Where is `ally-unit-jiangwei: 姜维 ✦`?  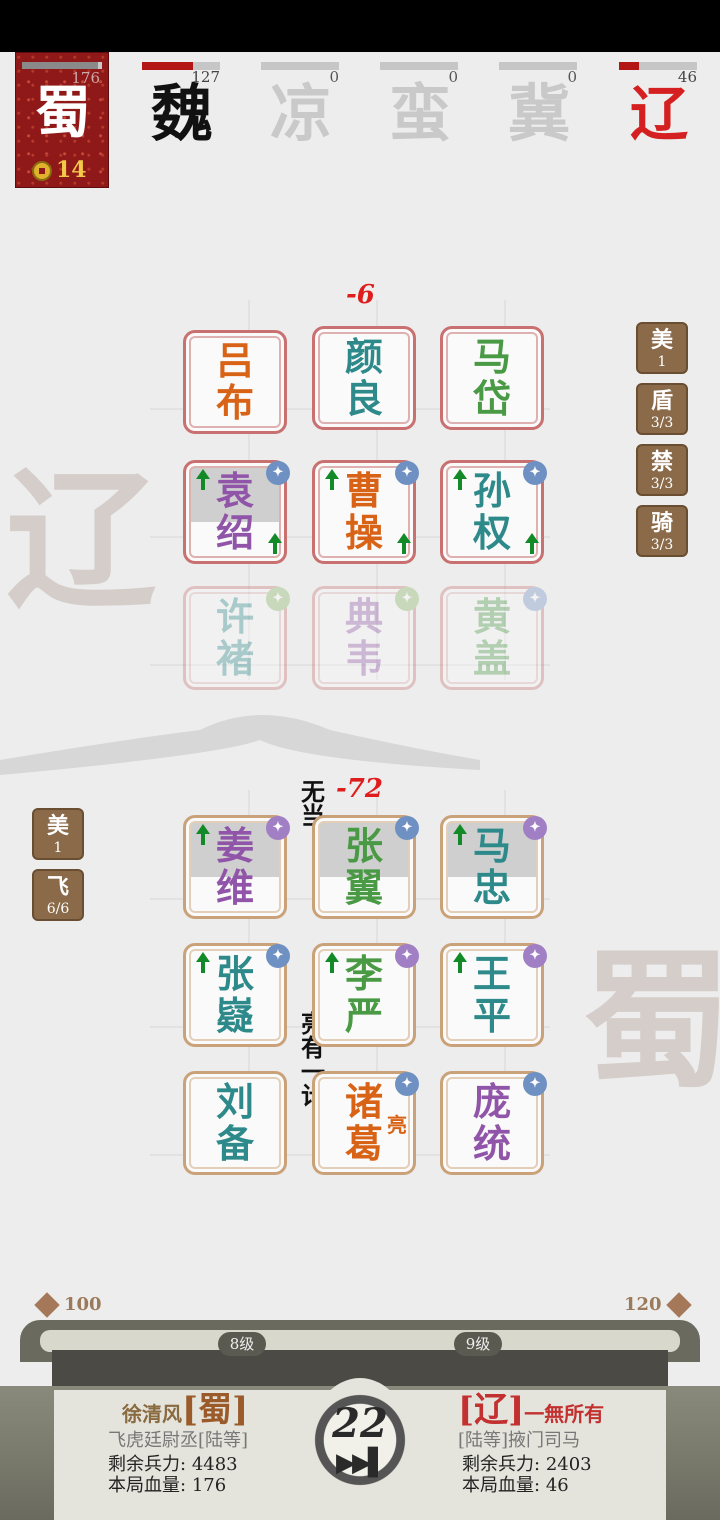 ally-unit-jiangwei: 姜维 ✦ is located at coordinates (236, 867).